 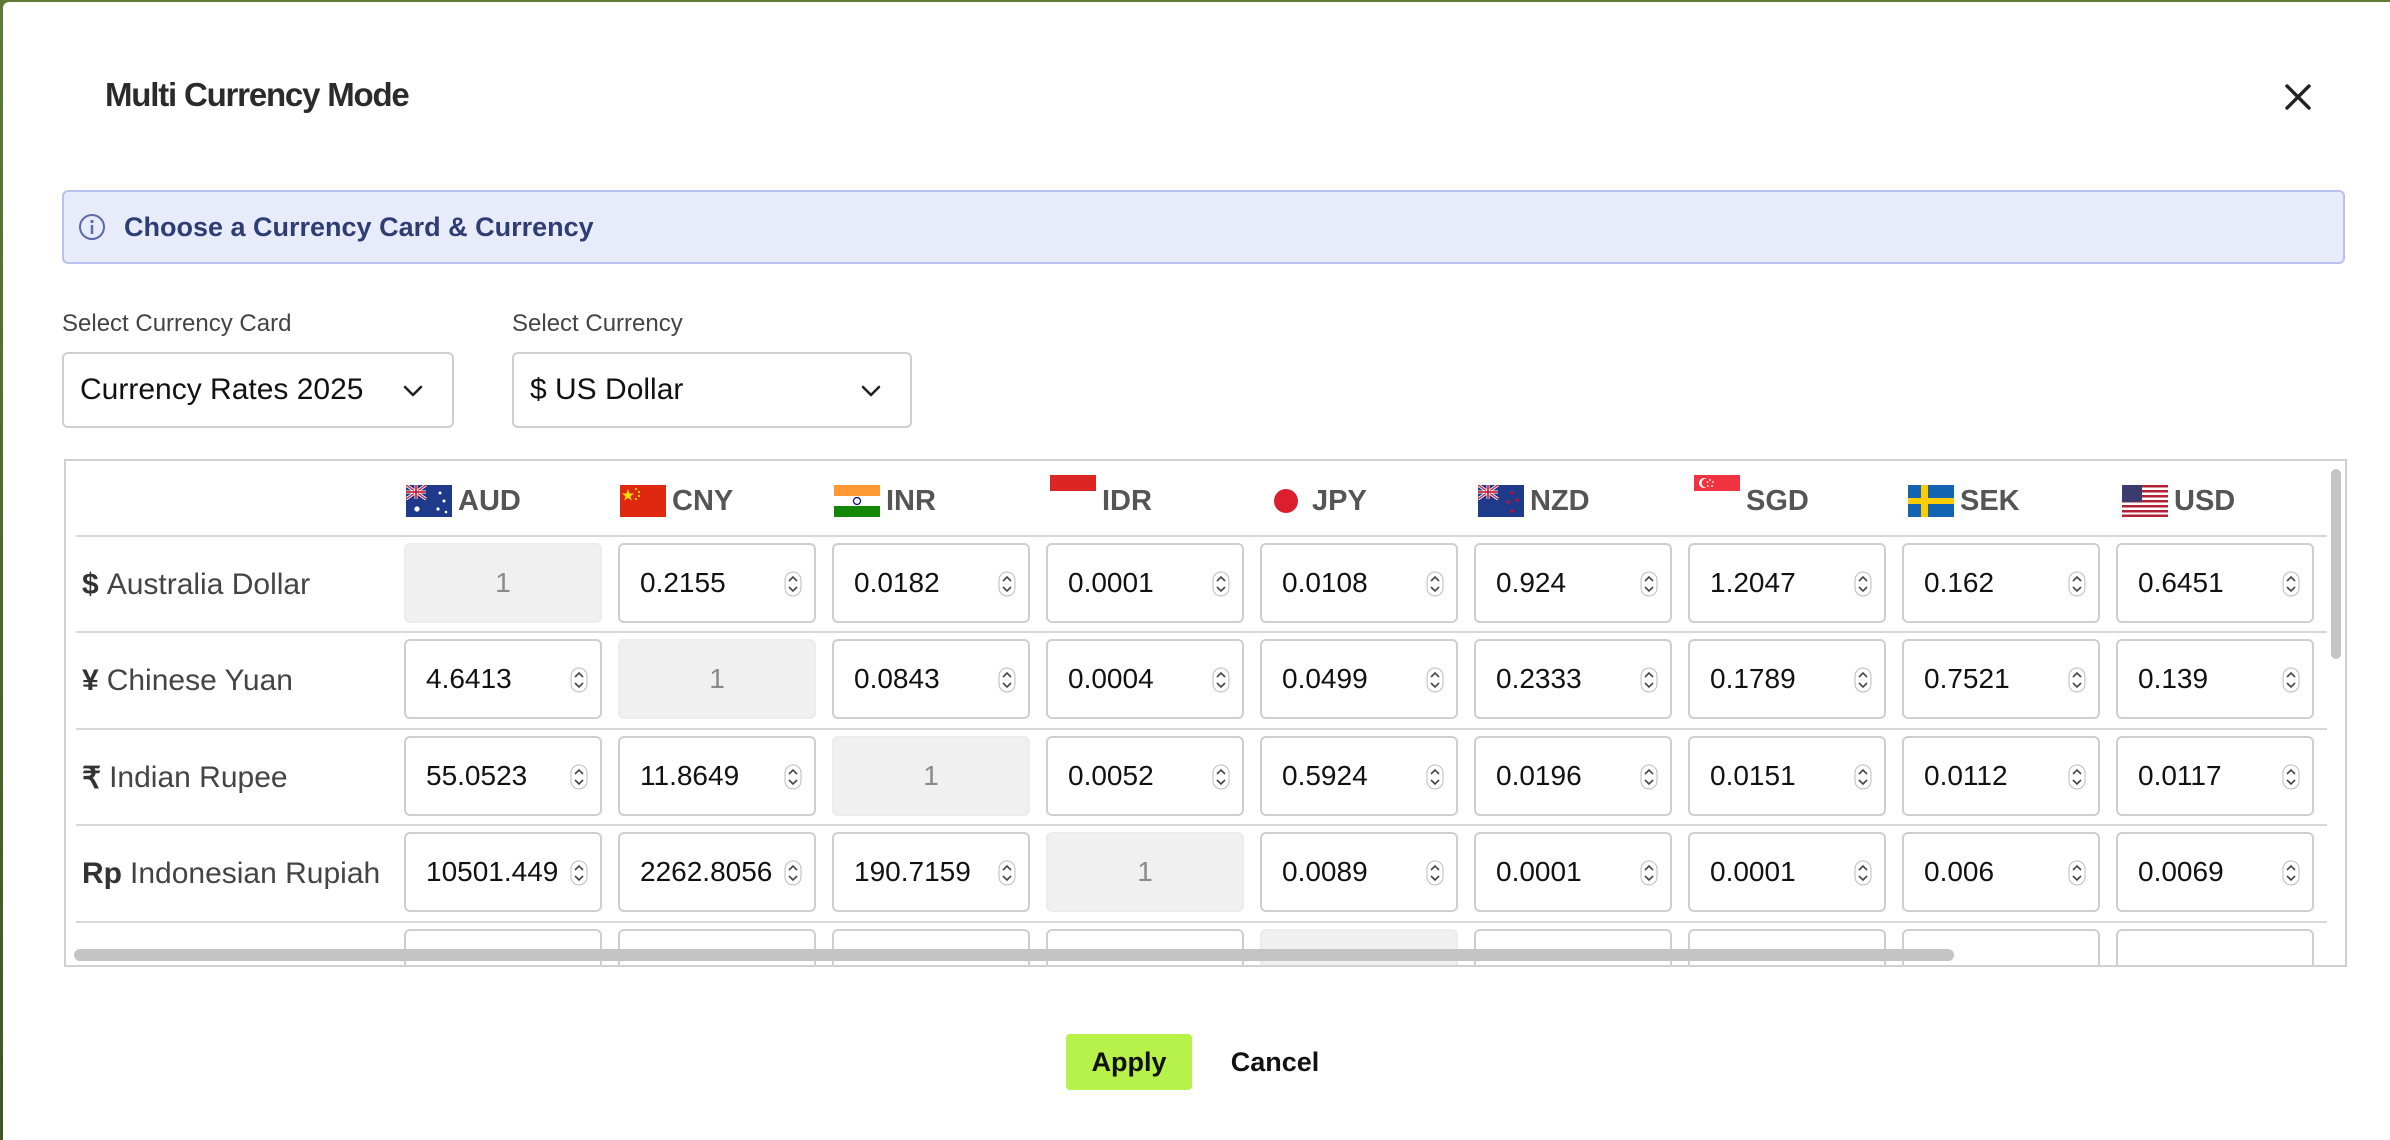 I want to click on currency-value: $ US Dollar, so click(x=607, y=389).